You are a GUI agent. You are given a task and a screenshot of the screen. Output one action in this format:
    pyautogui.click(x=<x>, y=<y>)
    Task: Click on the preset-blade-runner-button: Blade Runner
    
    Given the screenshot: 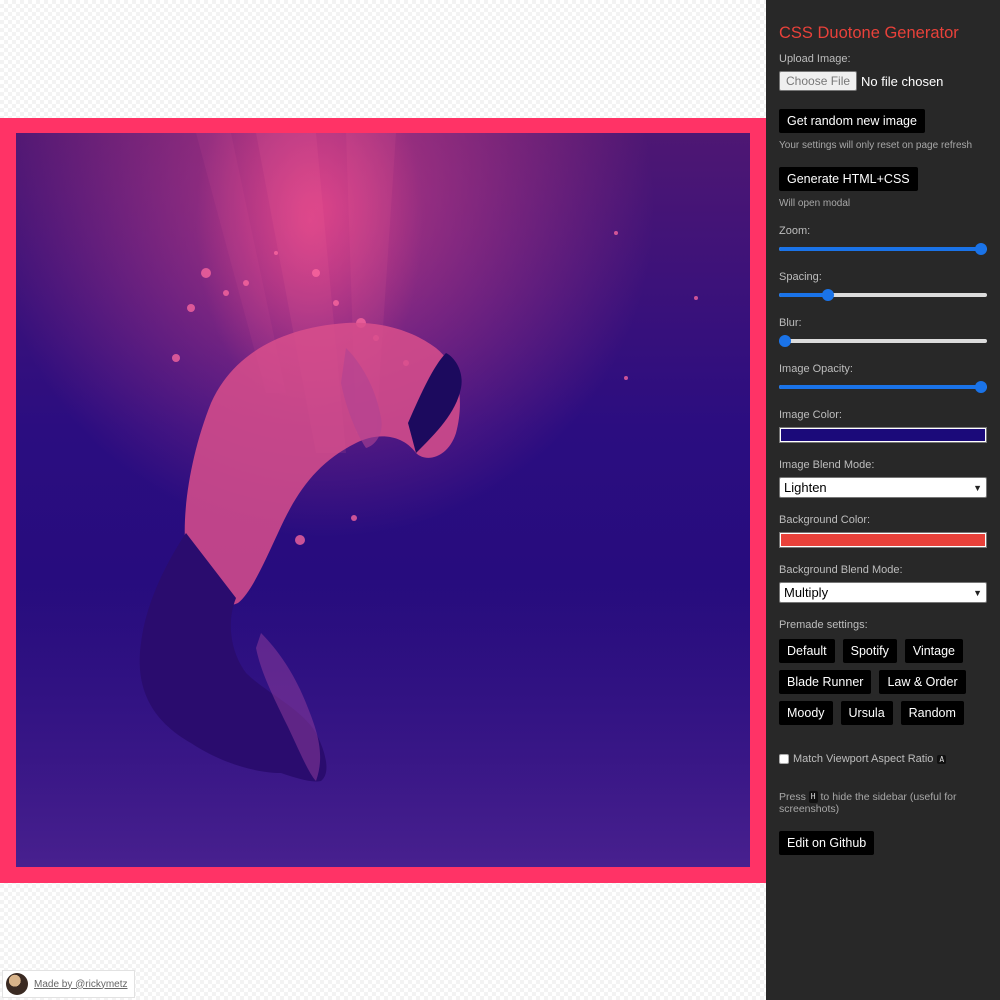 What is the action you would take?
    pyautogui.click(x=825, y=682)
    